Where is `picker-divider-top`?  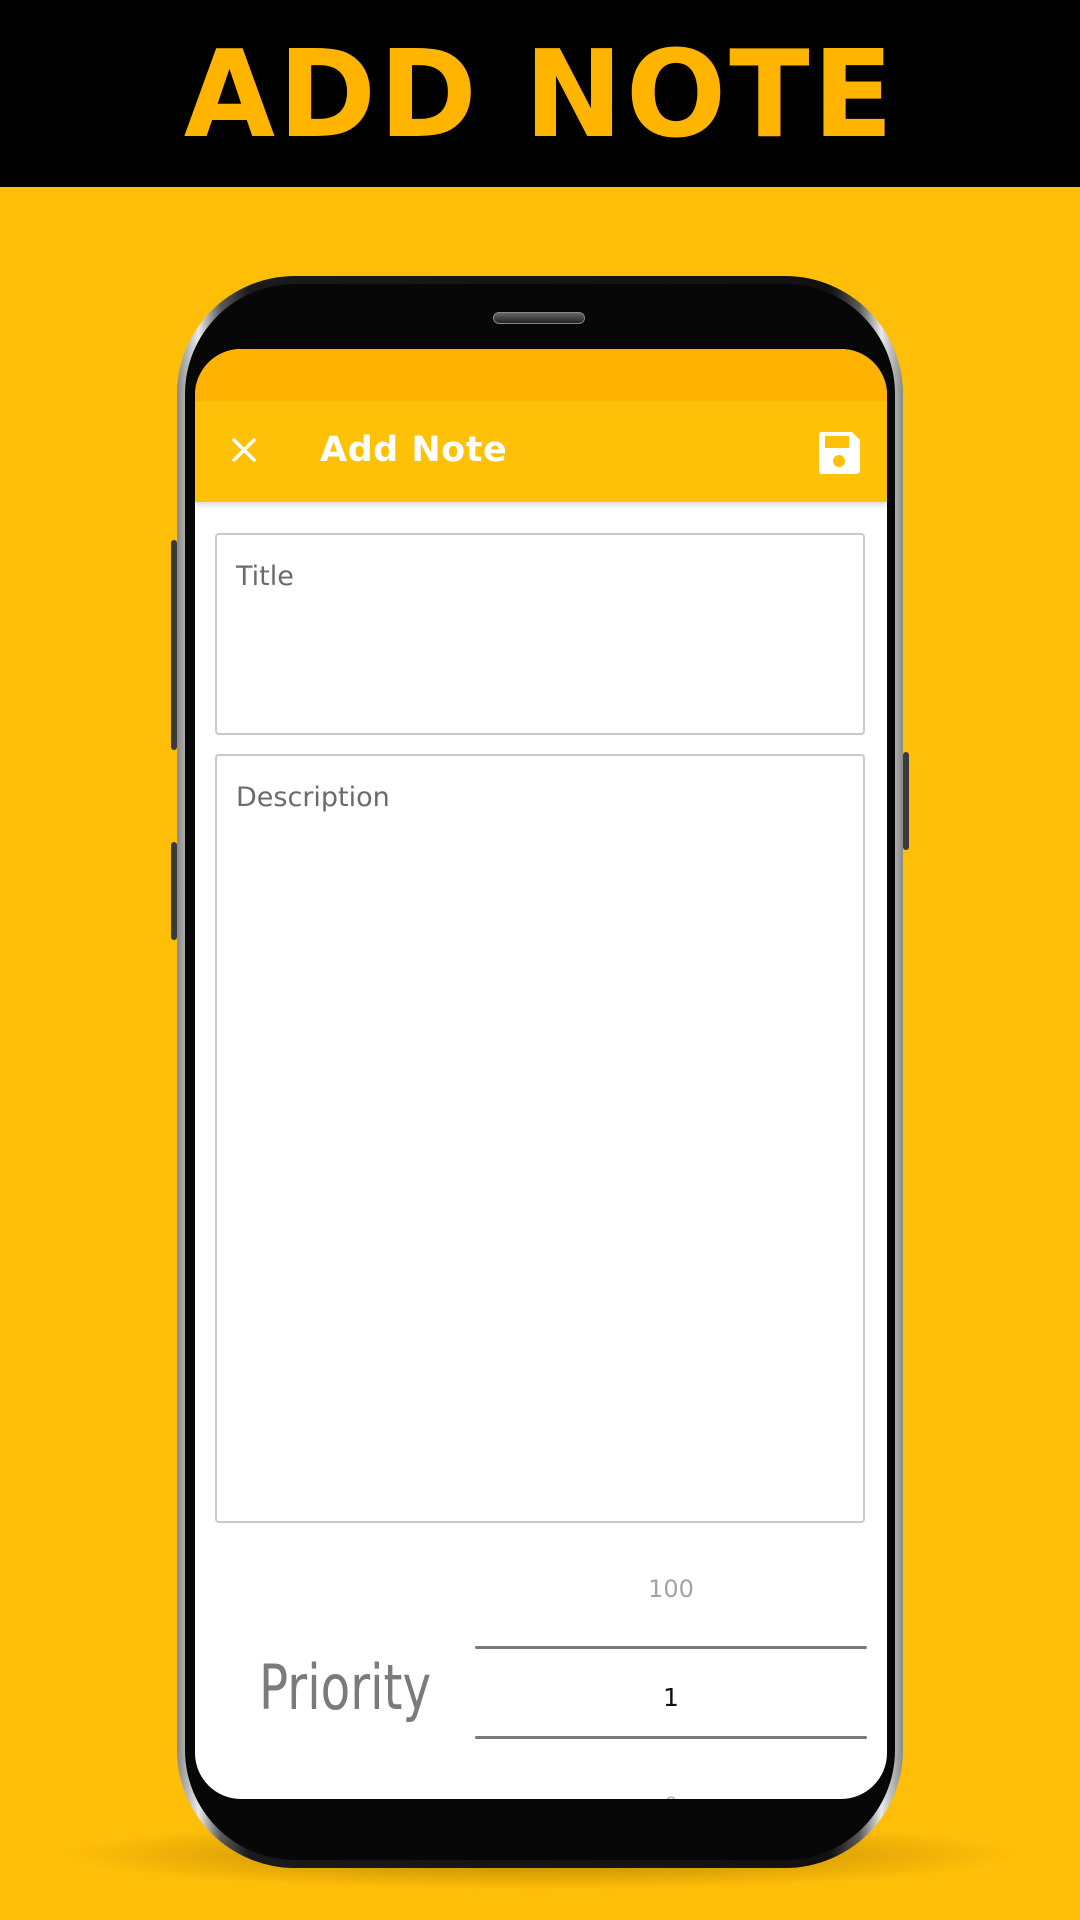
picker-divider-top is located at coordinates (671, 1647).